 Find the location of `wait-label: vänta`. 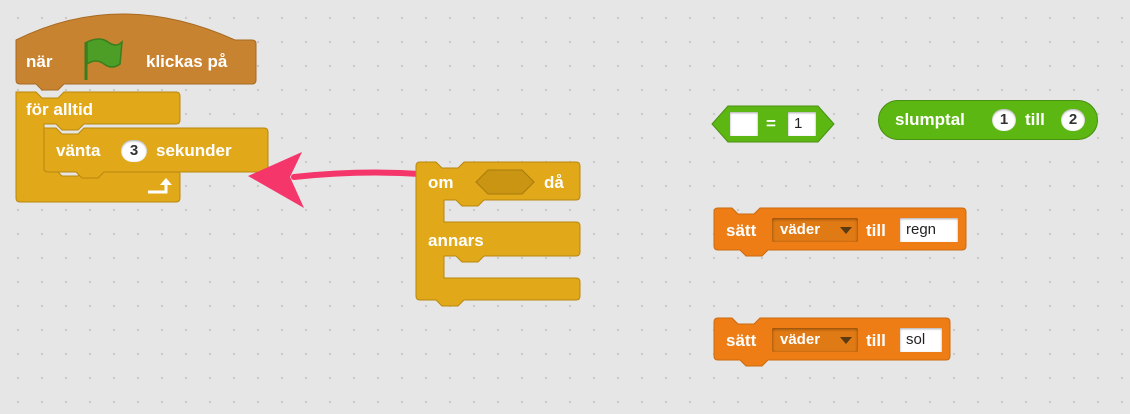

wait-label: vänta is located at coordinates (78, 150).